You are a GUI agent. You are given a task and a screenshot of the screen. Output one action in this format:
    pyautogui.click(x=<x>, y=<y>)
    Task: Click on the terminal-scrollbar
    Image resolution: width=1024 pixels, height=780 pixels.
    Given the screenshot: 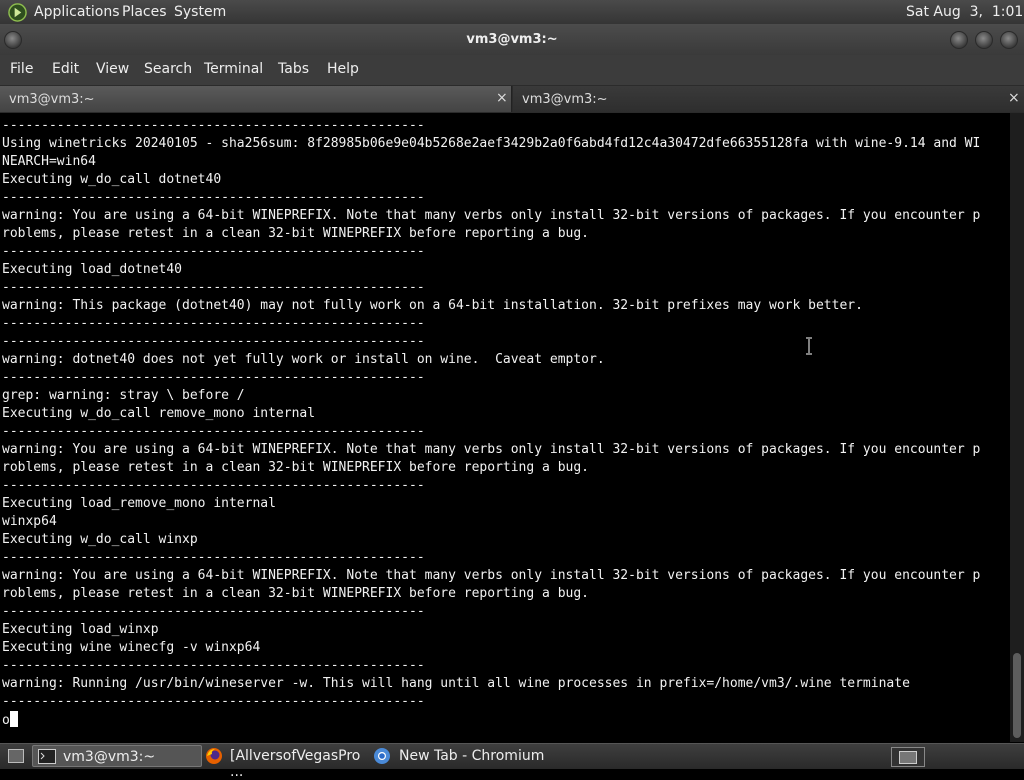 What is the action you would take?
    pyautogui.click(x=1017, y=427)
    